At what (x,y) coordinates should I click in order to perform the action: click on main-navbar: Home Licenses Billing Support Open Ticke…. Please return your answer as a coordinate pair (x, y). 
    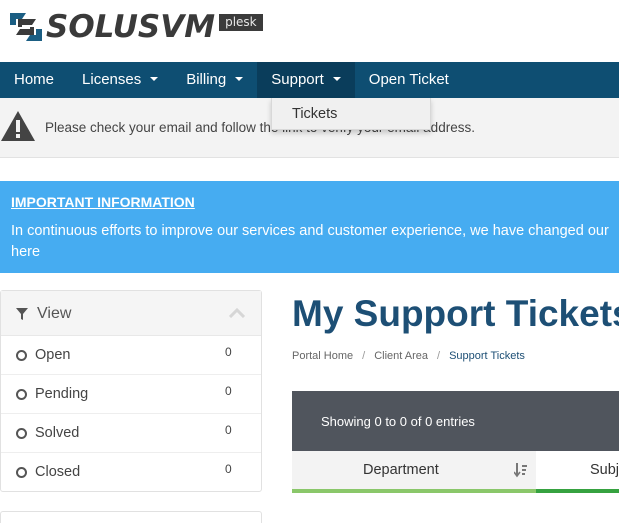
    Looking at the image, I should click on (309, 80).